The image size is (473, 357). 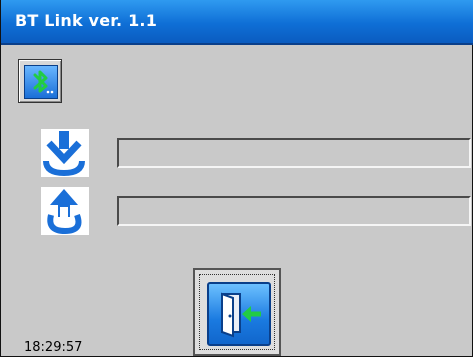 I want to click on status-clock: 18:29:57, so click(x=53, y=347).